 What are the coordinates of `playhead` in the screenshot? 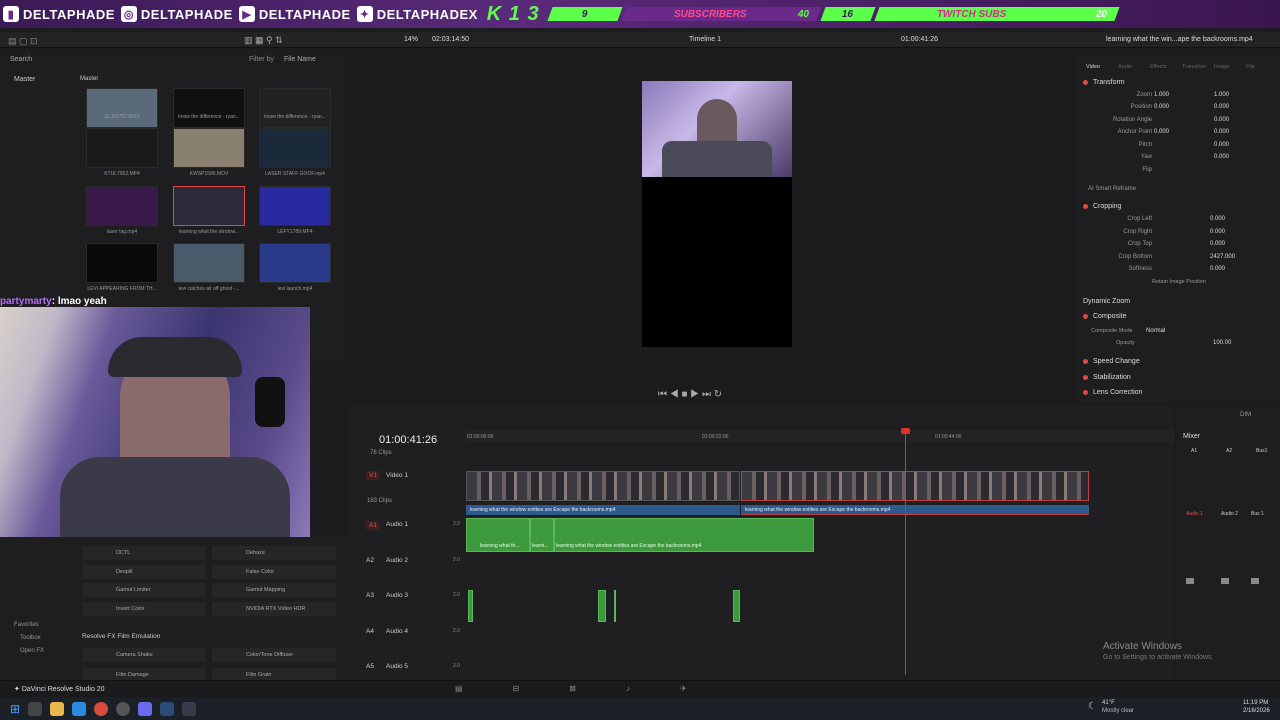 It's located at (905, 552).